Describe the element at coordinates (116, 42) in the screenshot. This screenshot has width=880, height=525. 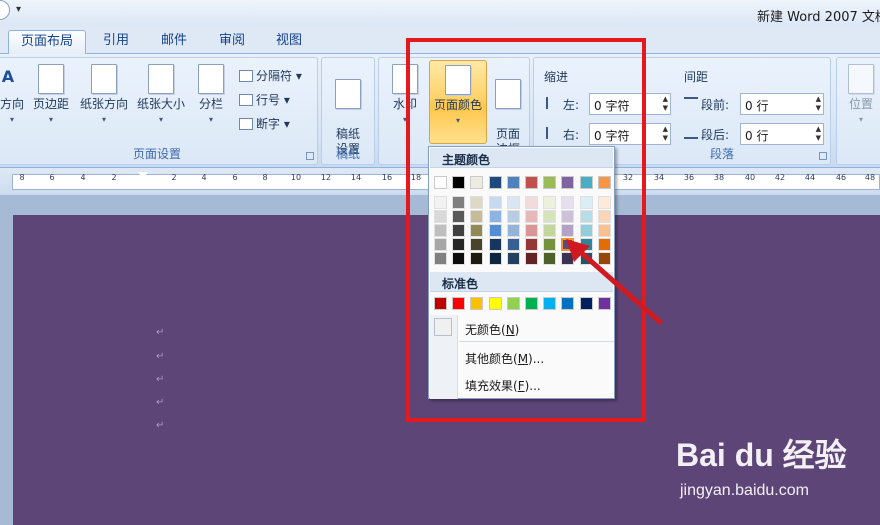
I see `tab-references: 引用` at that location.